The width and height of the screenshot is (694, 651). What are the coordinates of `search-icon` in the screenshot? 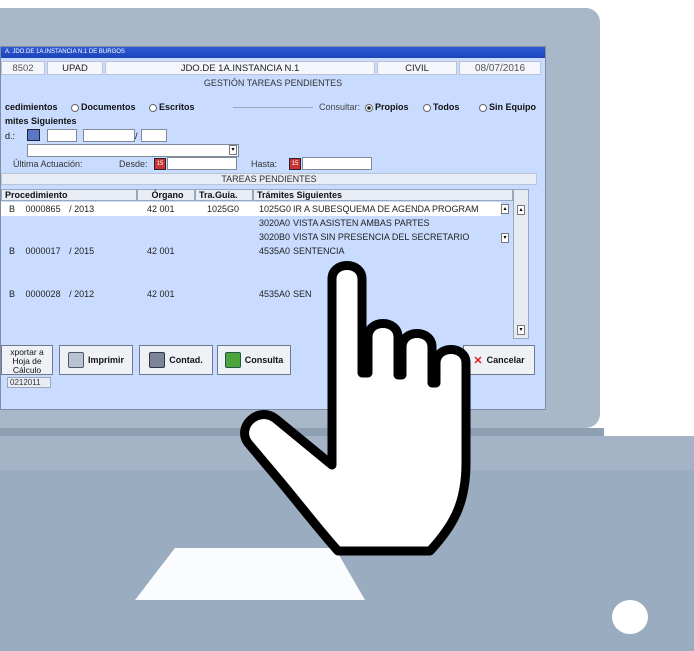 It's located at (33, 135).